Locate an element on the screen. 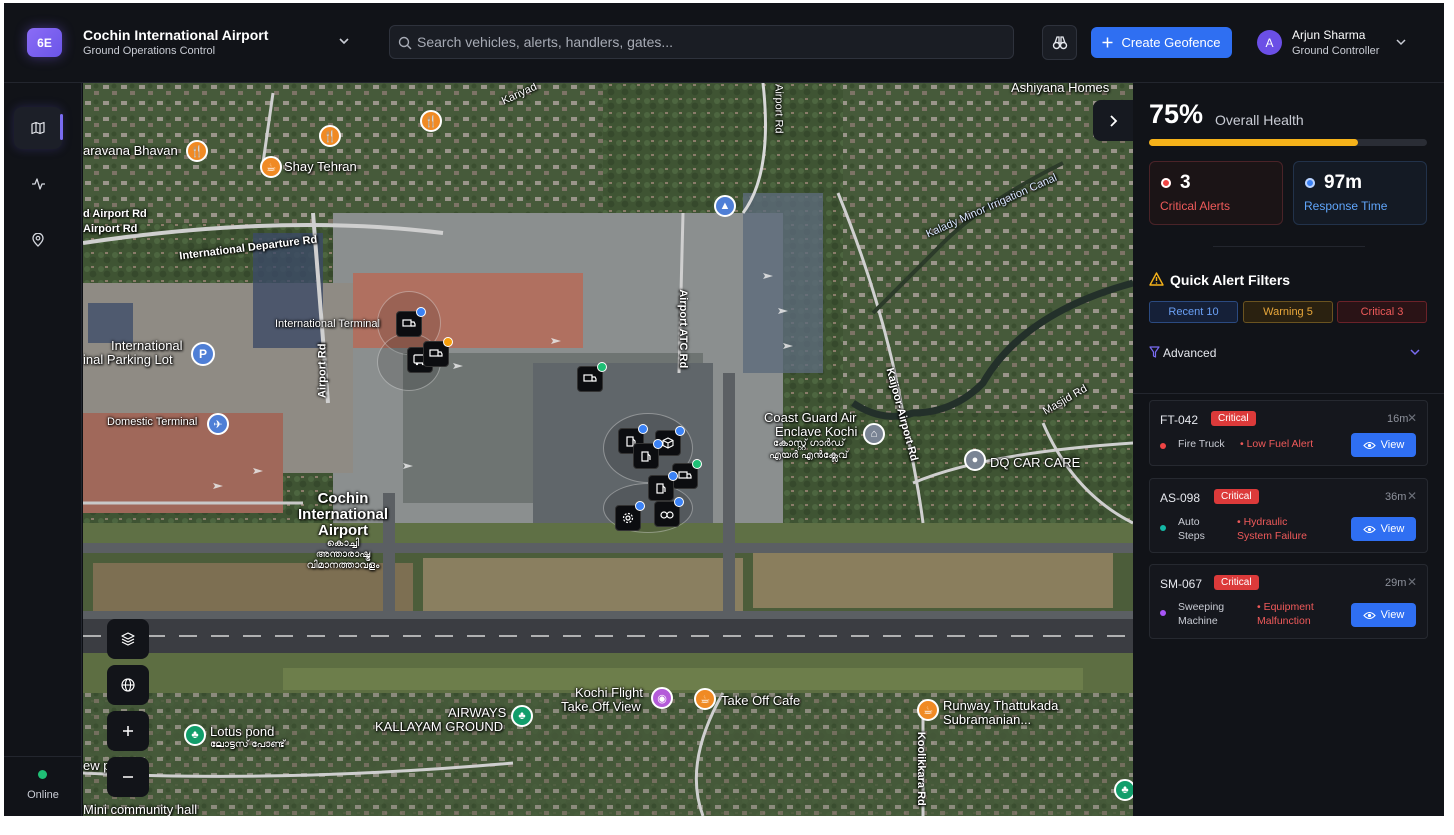 The image size is (1454, 835). airport-title: Cochin International Airport is located at coordinates (175, 35).